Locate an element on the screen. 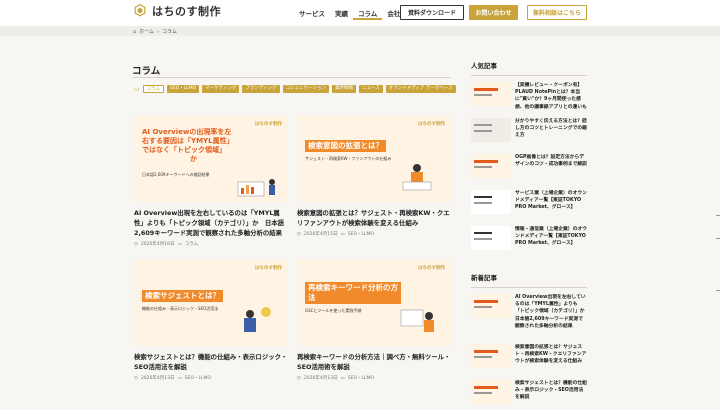 Image resolution: width=720 pixels, height=410 pixels. popular-article-item: 分かりやすく伝える方法とは？話し方のコツとトレーニングでの鍛え方 is located at coordinates (529, 133).